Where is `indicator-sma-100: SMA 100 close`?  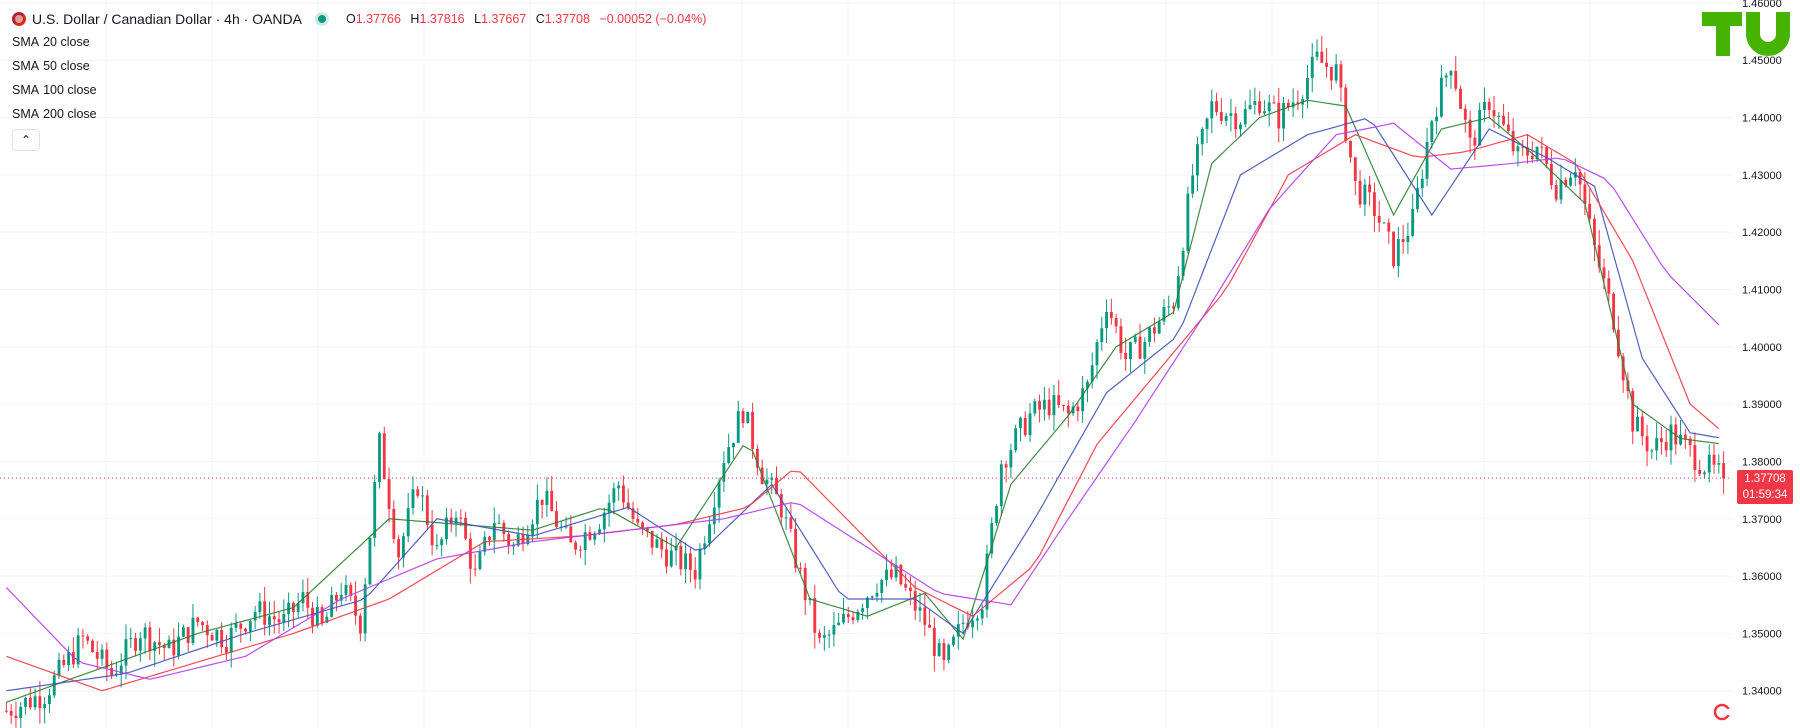 indicator-sma-100: SMA 100 close is located at coordinates (362, 90).